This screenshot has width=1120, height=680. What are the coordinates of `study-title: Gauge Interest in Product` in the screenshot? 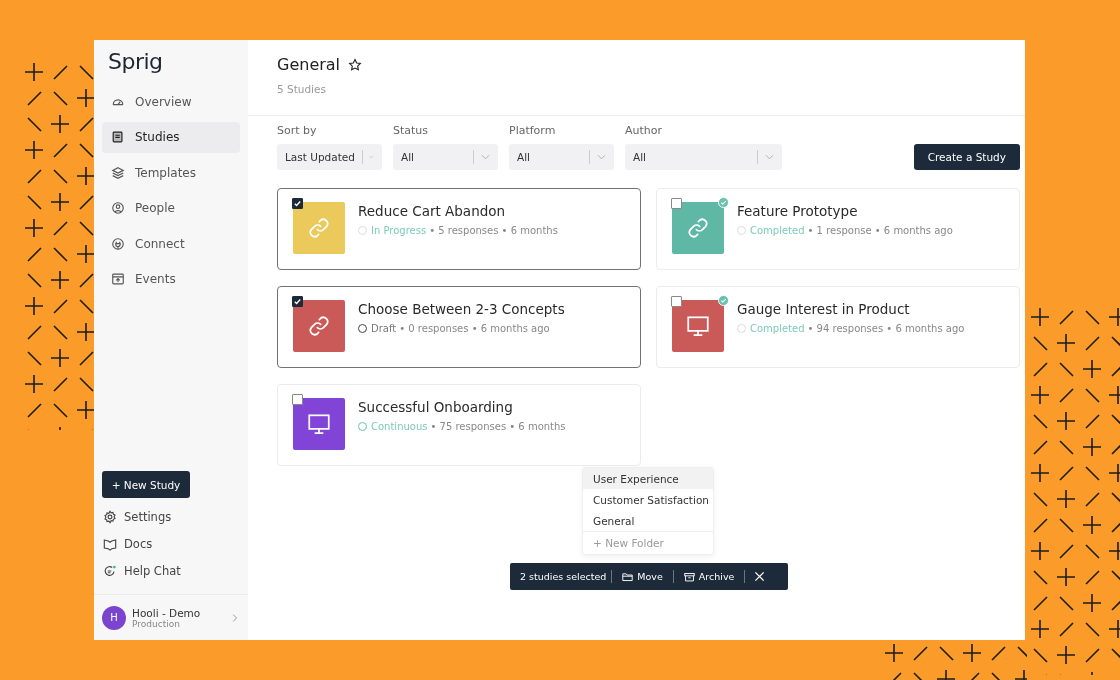 It's located at (824, 309).